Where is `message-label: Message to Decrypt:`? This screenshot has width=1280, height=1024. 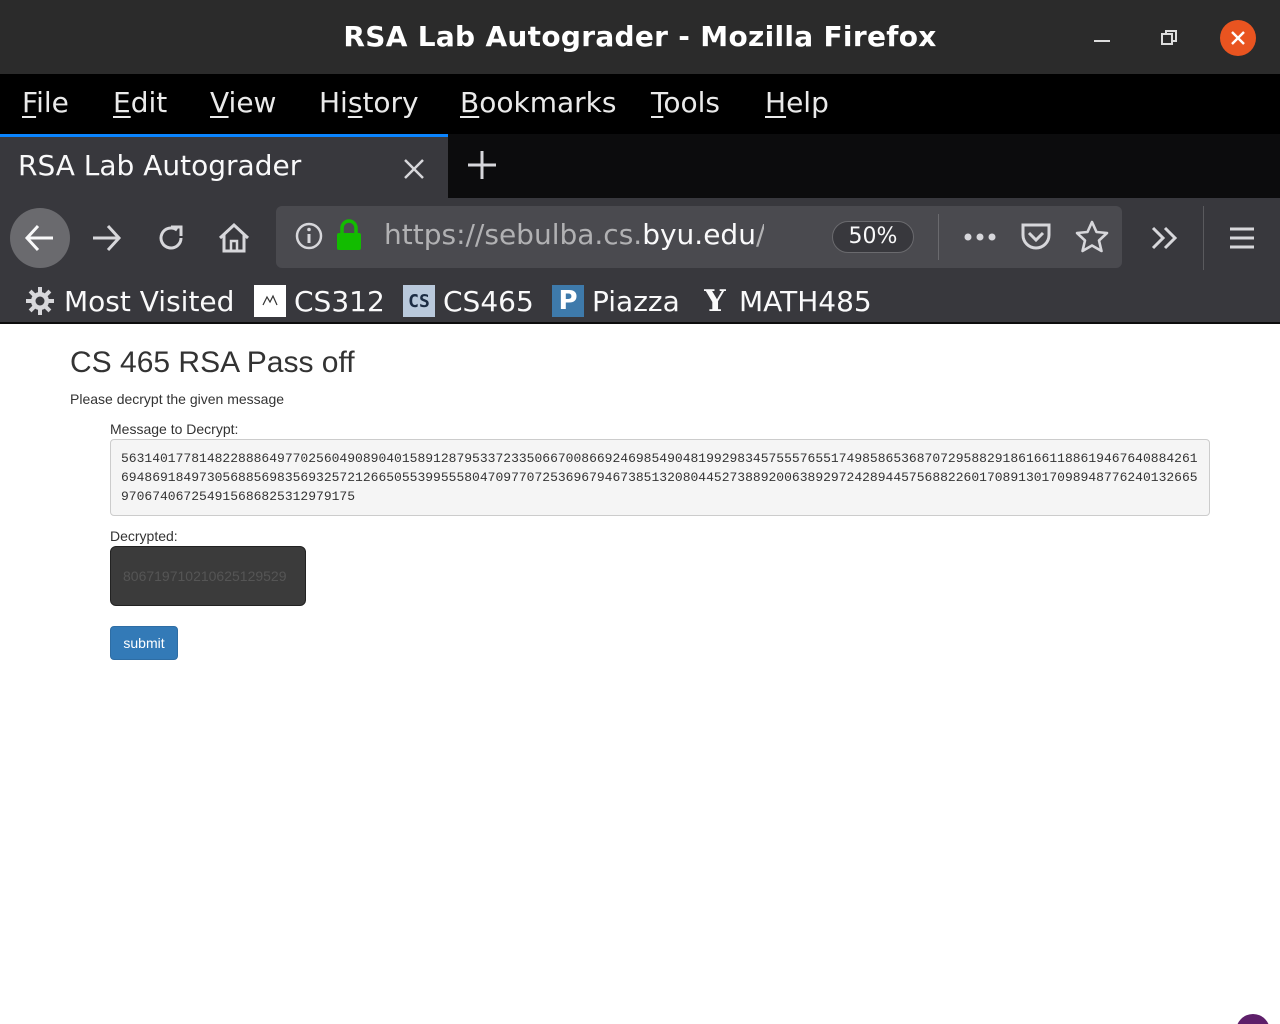 message-label: Message to Decrypt: is located at coordinates (174, 429).